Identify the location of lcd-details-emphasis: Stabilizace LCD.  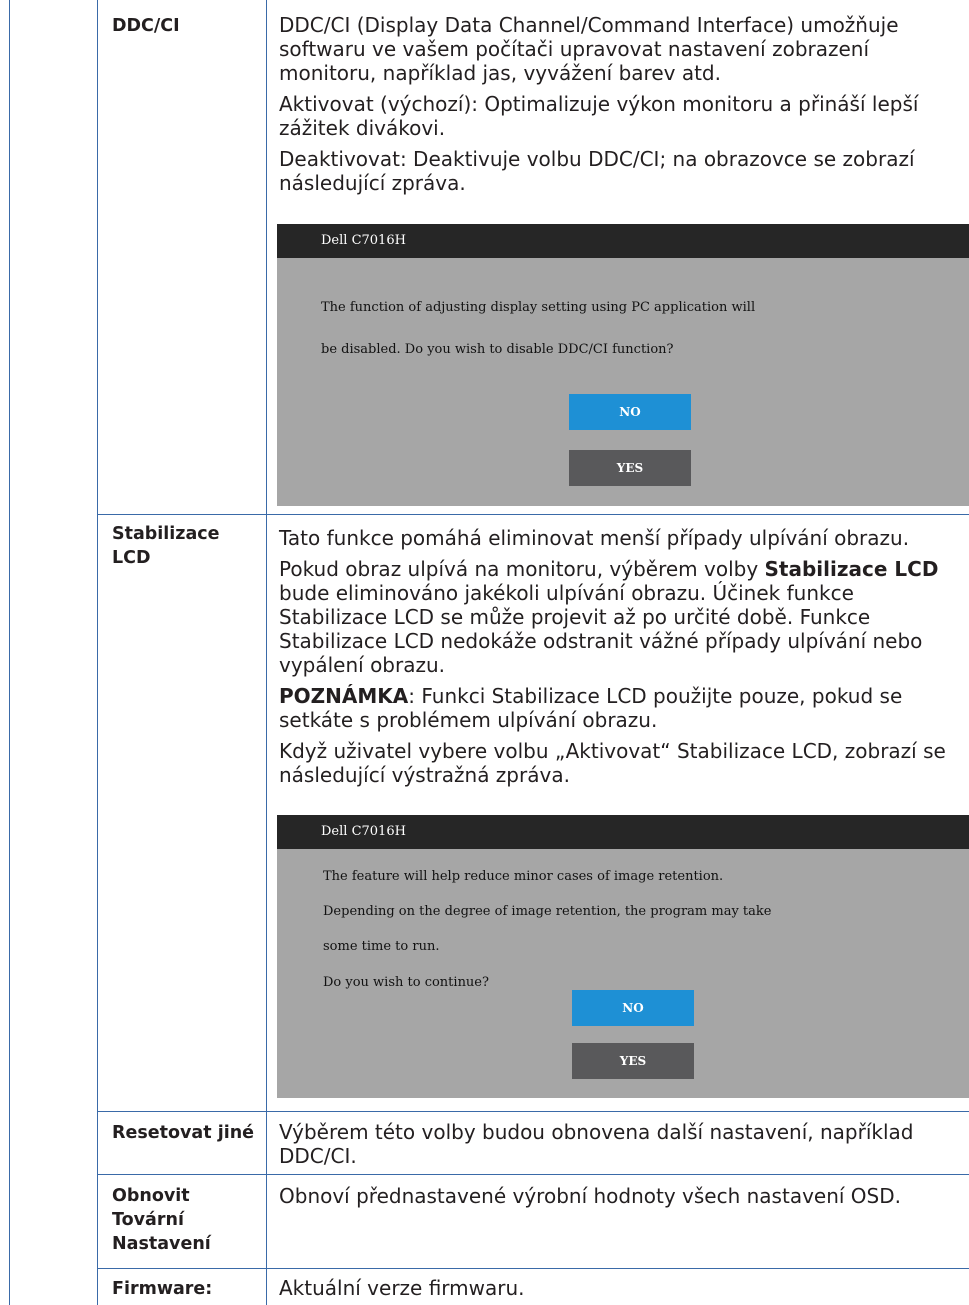
(851, 569).